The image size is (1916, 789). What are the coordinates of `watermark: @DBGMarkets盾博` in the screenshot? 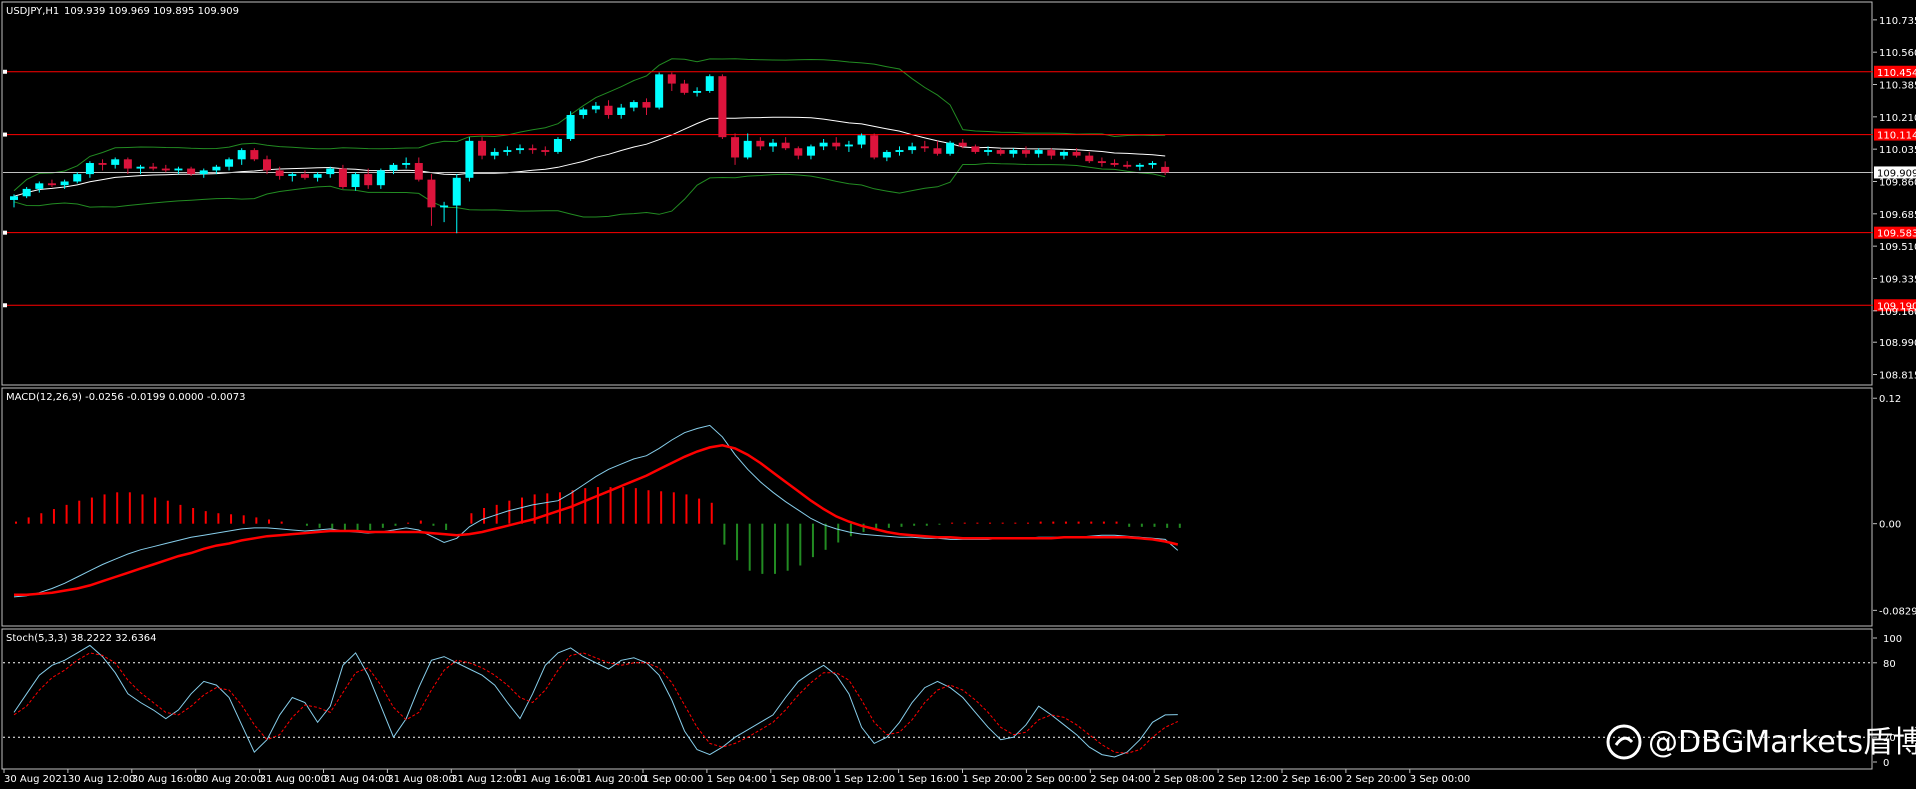 It's located at (1761, 742).